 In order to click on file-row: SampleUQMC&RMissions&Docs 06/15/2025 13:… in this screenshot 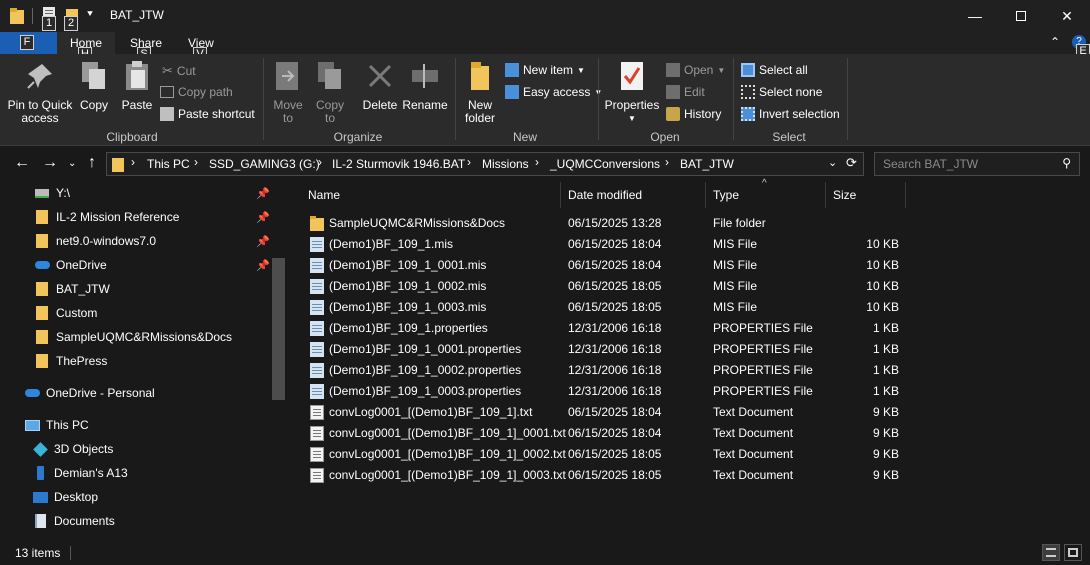, I will do `click(690, 223)`.